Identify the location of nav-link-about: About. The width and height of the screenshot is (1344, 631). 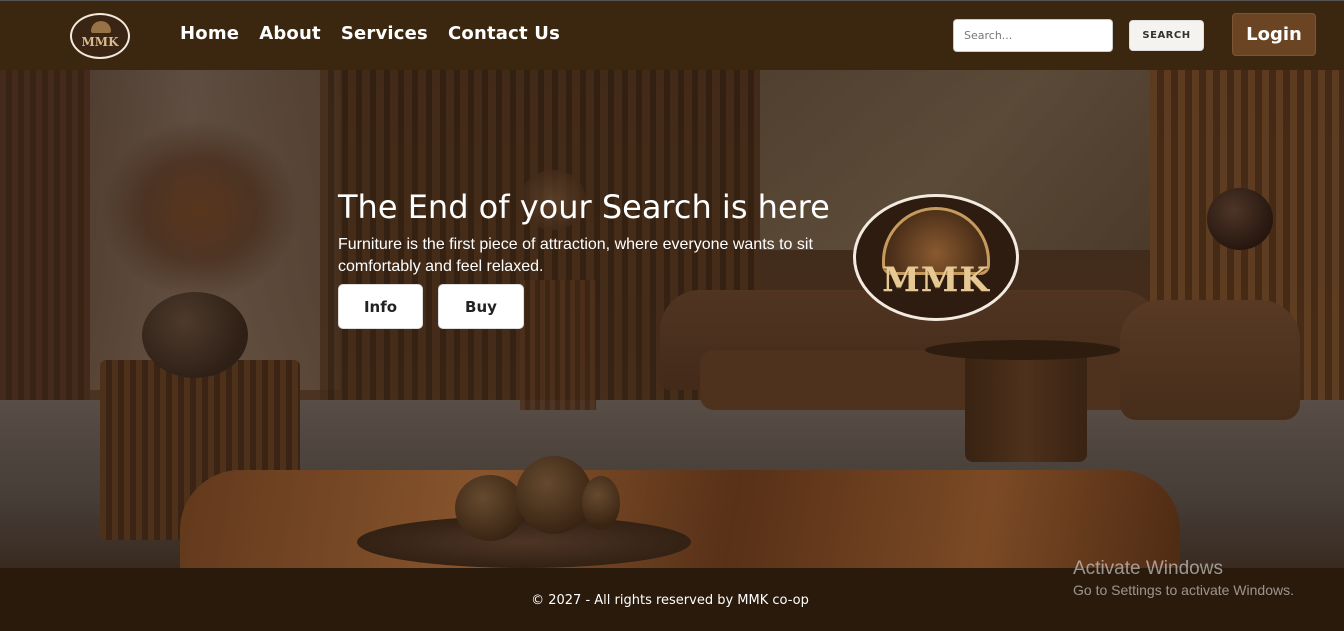
(290, 33).